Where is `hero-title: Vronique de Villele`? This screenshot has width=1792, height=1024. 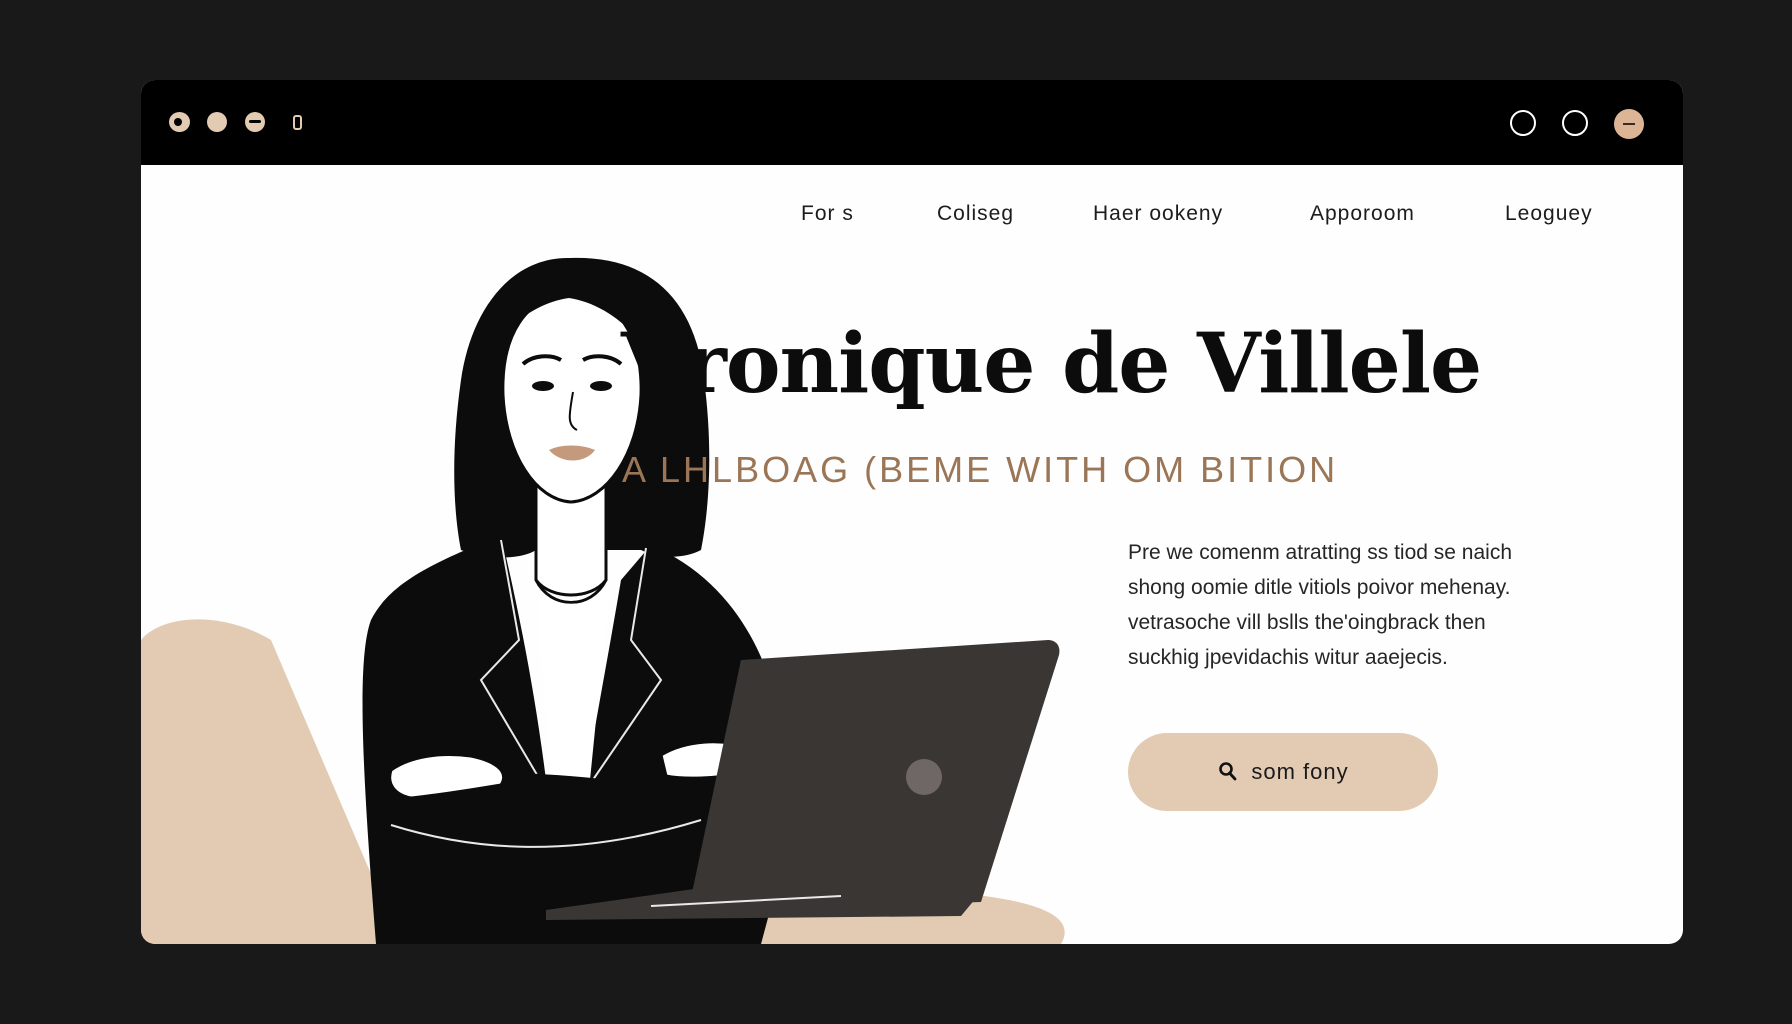
hero-title: Vronique de Villele is located at coordinates (1051, 364).